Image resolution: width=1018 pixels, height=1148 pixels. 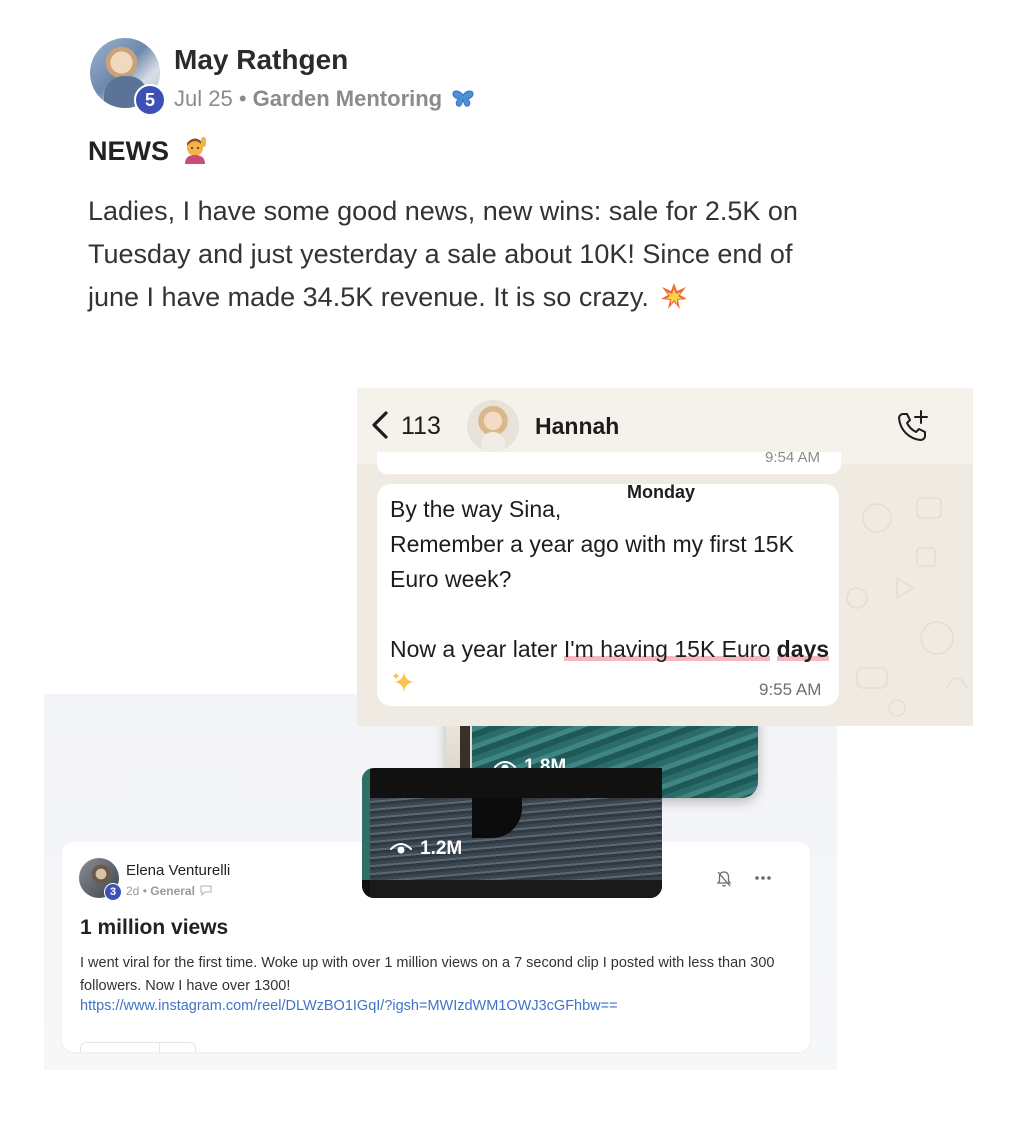 What do you see at coordinates (793, 457) in the screenshot?
I see `previous-message-time: 9:54 AM` at bounding box center [793, 457].